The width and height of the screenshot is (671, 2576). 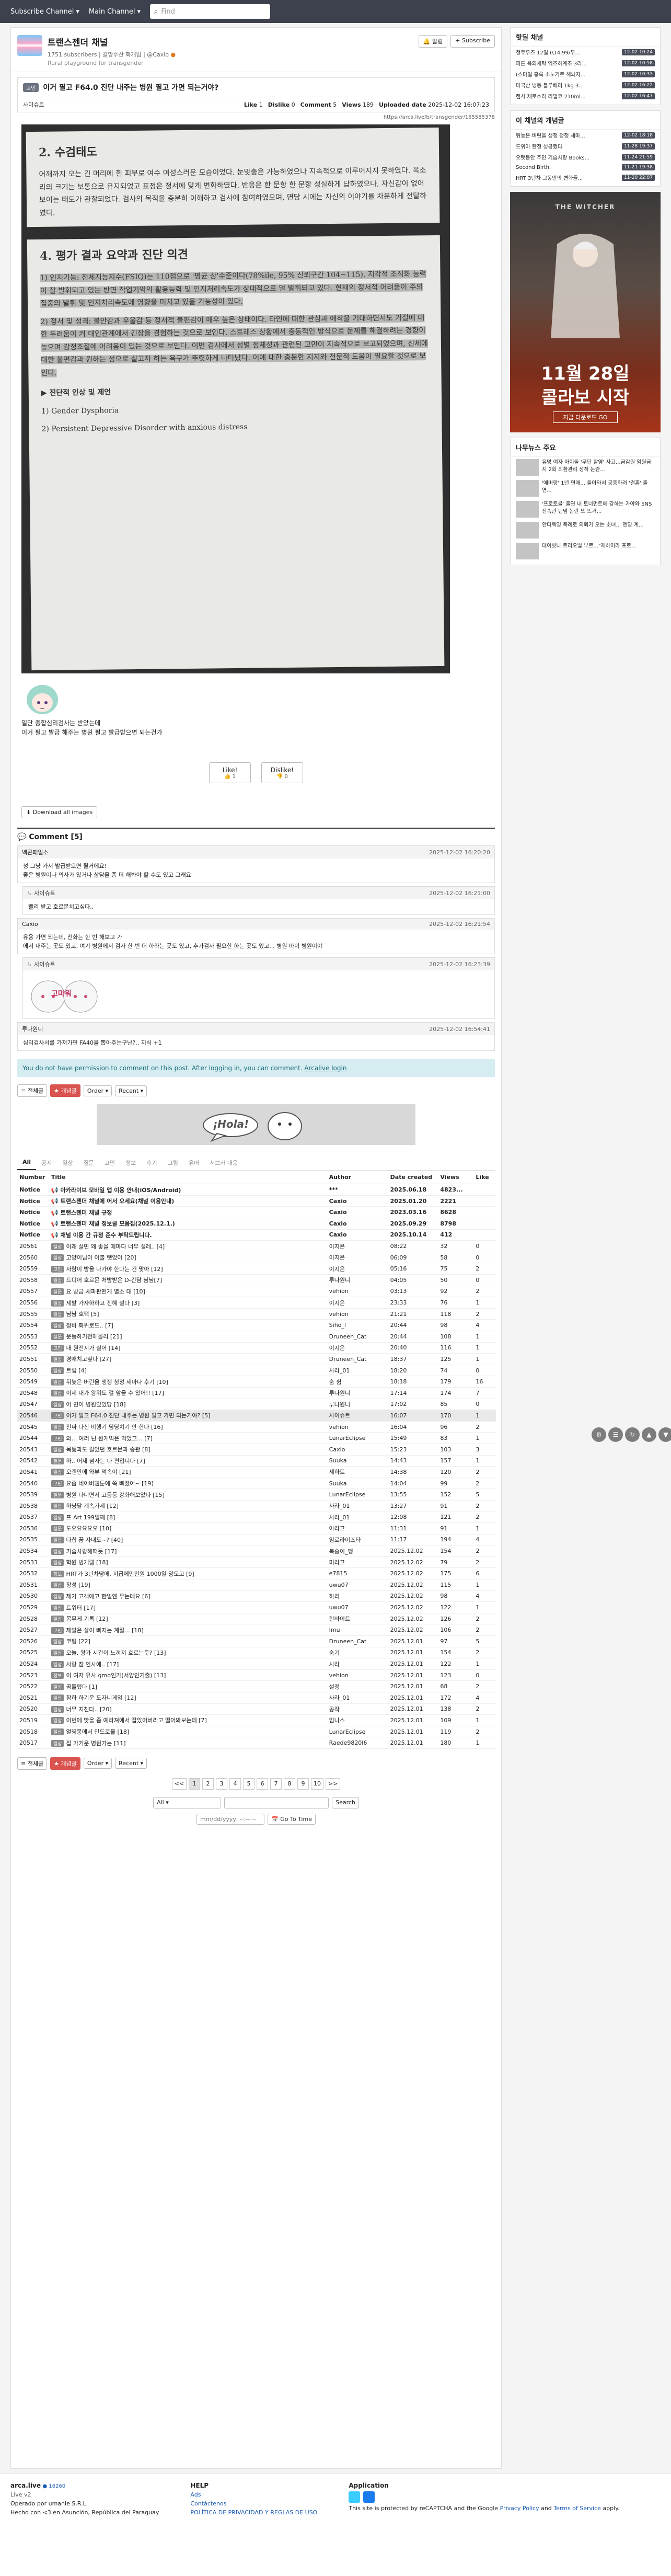 What do you see at coordinates (585, 73) in the screenshot?
I see `side-list-item: (스마일 홍록 소노기르 해뇌자... 12-02 10:33` at bounding box center [585, 73].